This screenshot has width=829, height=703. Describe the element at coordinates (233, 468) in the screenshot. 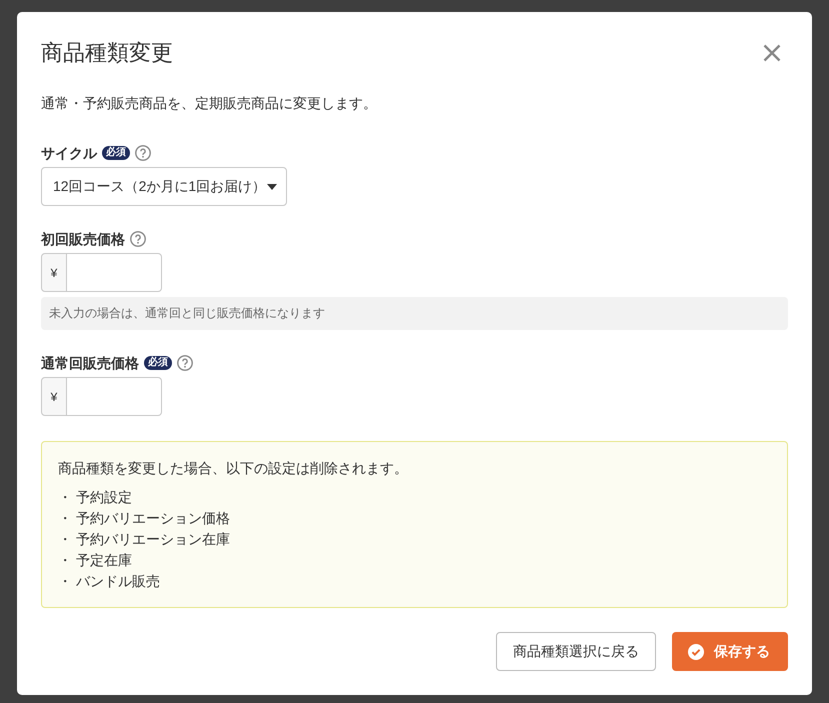

I see `warning-message: 商品種類を変更した場合、以下の設定は削除されます。` at that location.